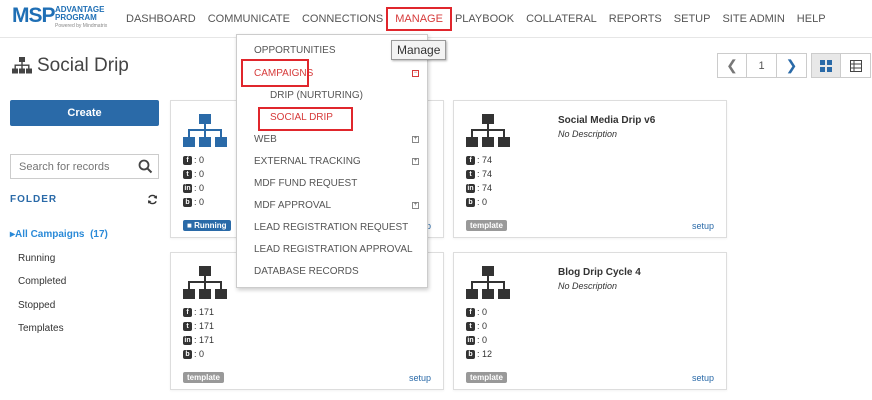 The height and width of the screenshot is (400, 872). Describe the element at coordinates (811, 19) in the screenshot. I see `nav-help: HELP` at that location.